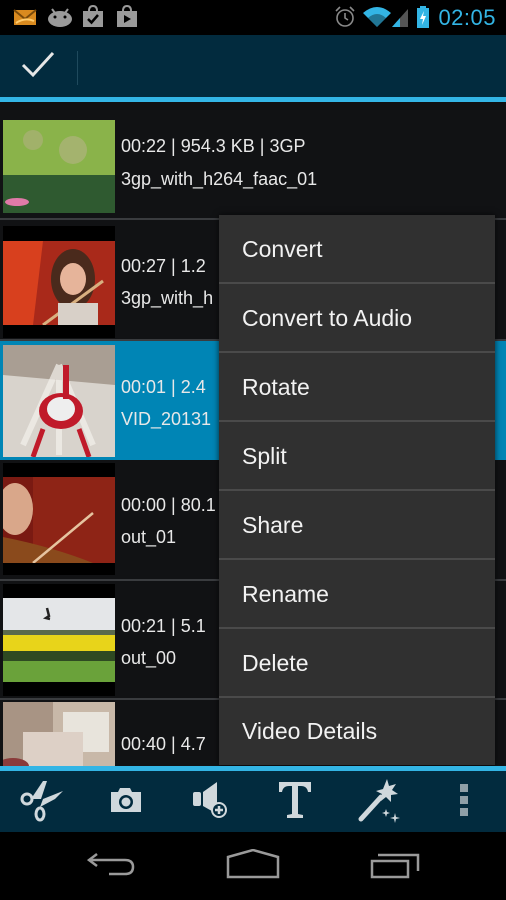 This screenshot has width=506, height=900. I want to click on menu-item-rotate: Rotate, so click(357, 387).